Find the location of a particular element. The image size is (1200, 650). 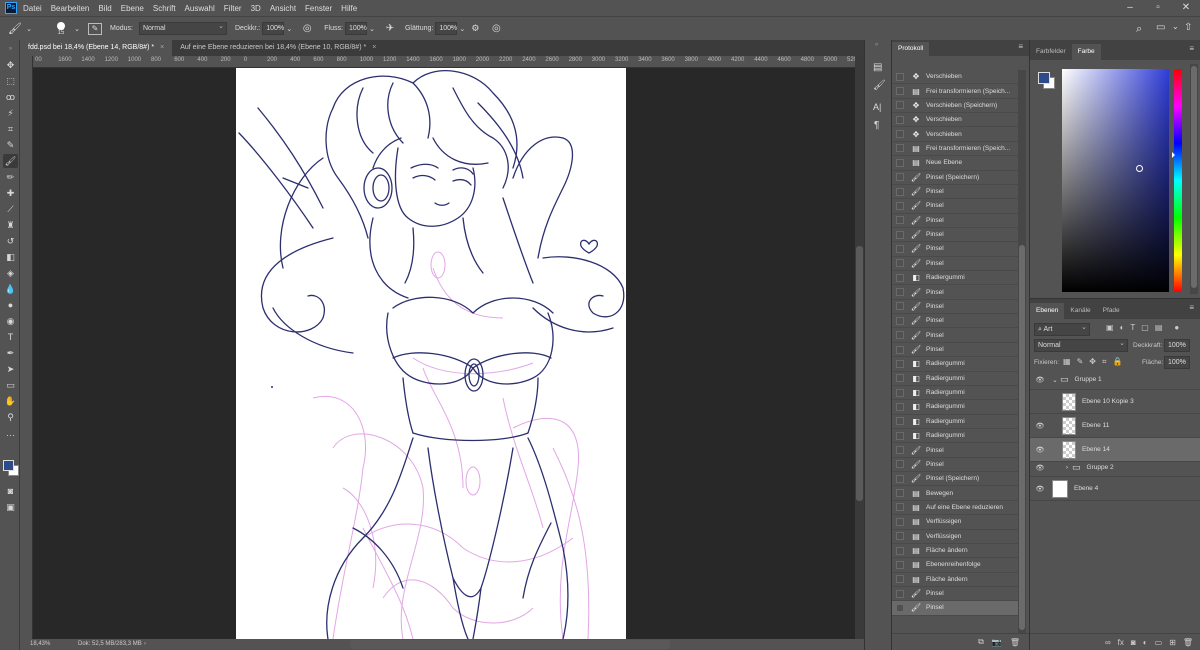

workspace-icon: ▭ is located at coordinates (1160, 27).